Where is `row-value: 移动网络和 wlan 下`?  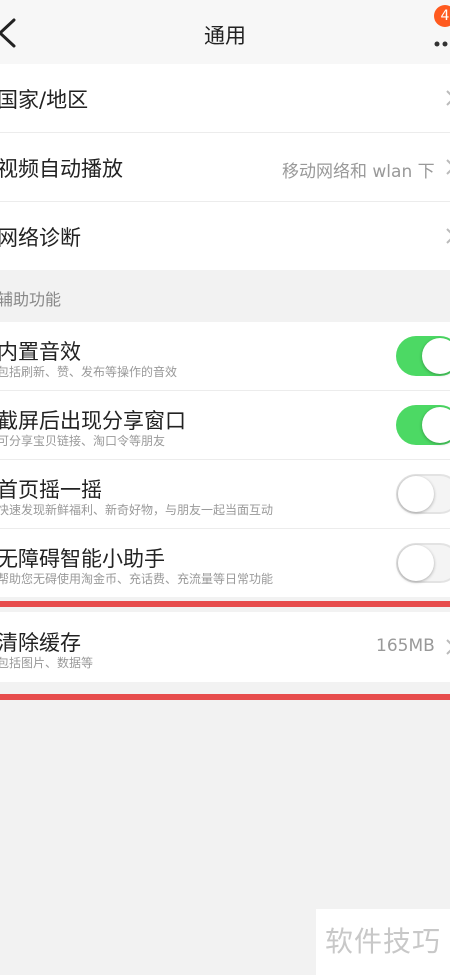
row-value: 移动网络和 wlan 下 is located at coordinates (358, 172).